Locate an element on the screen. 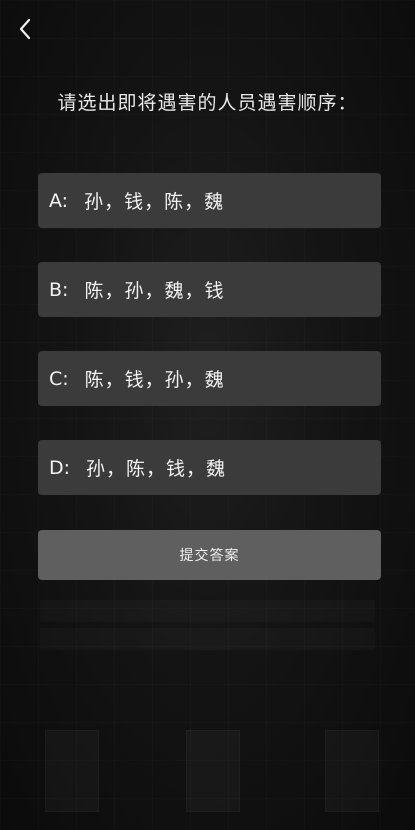 This screenshot has width=415, height=830. chevron-left-icon is located at coordinates (25, 29).